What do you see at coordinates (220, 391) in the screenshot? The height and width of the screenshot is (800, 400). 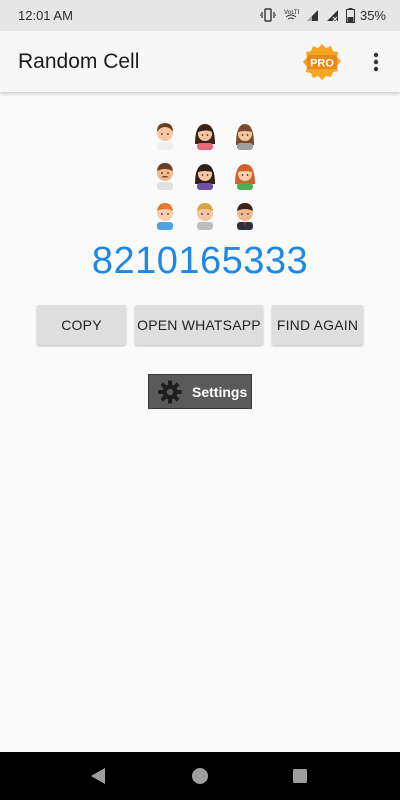 I see `settings-label: Settings` at bounding box center [220, 391].